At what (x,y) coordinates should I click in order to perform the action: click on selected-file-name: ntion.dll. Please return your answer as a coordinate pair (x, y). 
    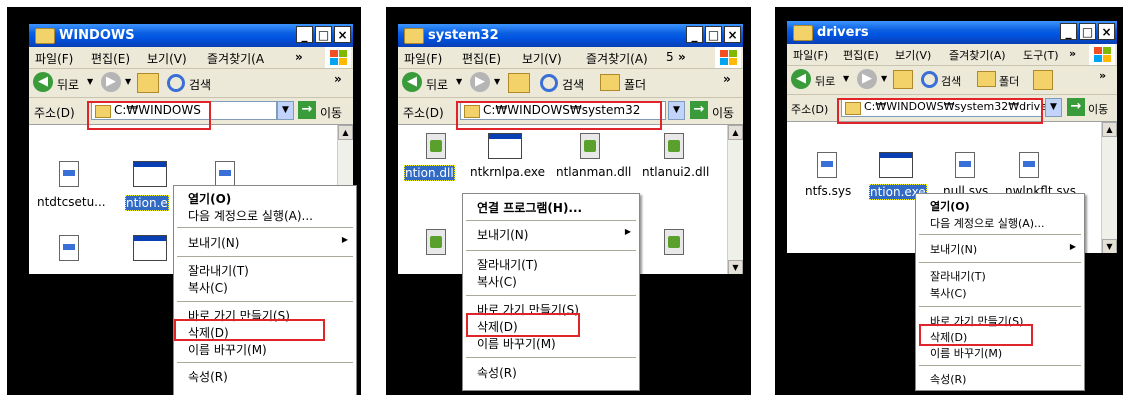
    Looking at the image, I should click on (429, 173).